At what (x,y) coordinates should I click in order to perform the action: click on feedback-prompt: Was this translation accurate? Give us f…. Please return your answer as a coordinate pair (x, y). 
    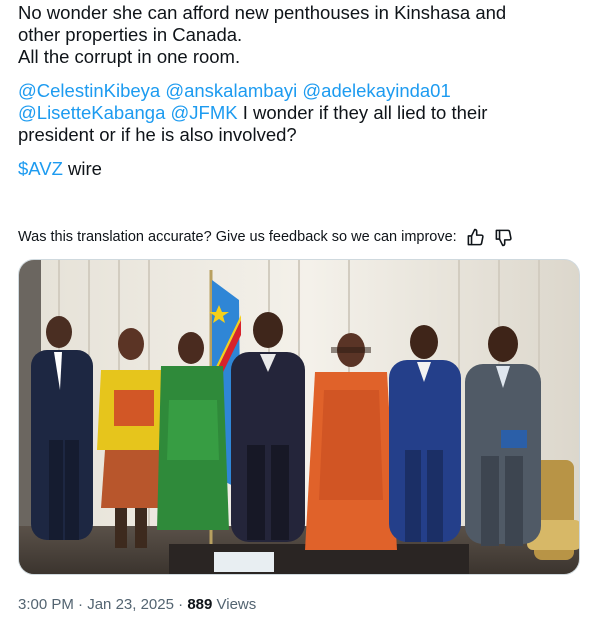
    Looking at the image, I should click on (237, 237).